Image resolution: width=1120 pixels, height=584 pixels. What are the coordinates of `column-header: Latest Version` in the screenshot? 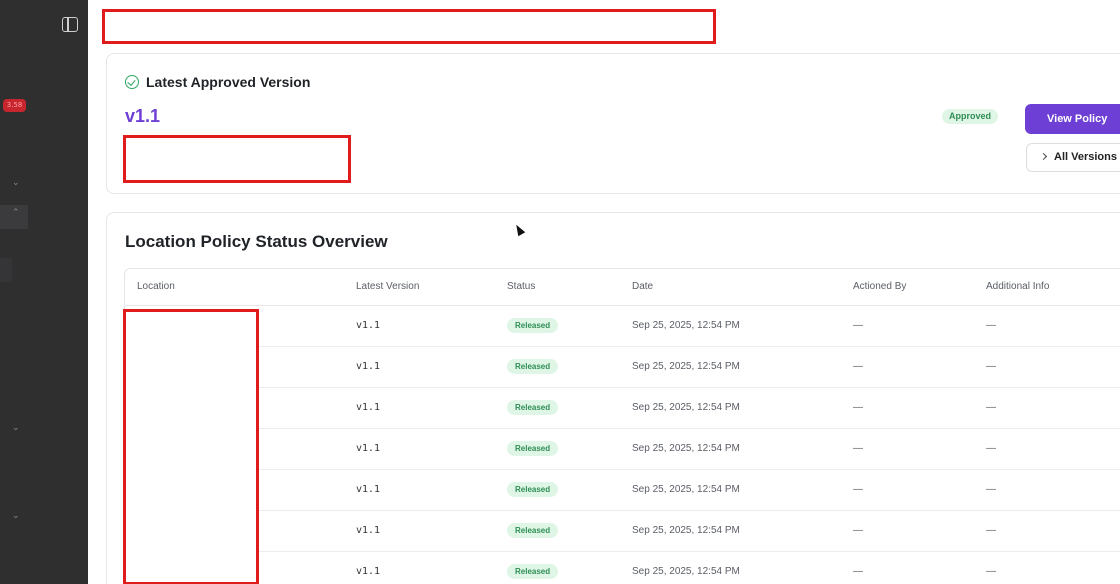 It's located at (419, 287).